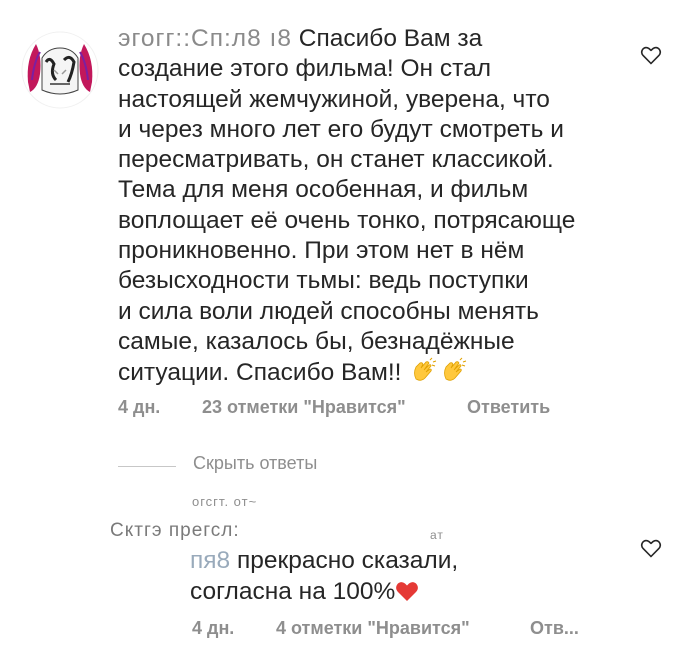 This screenshot has height=649, width=700. What do you see at coordinates (347, 560) in the screenshot?
I see `reply-text-first: прекрасно сказали,` at bounding box center [347, 560].